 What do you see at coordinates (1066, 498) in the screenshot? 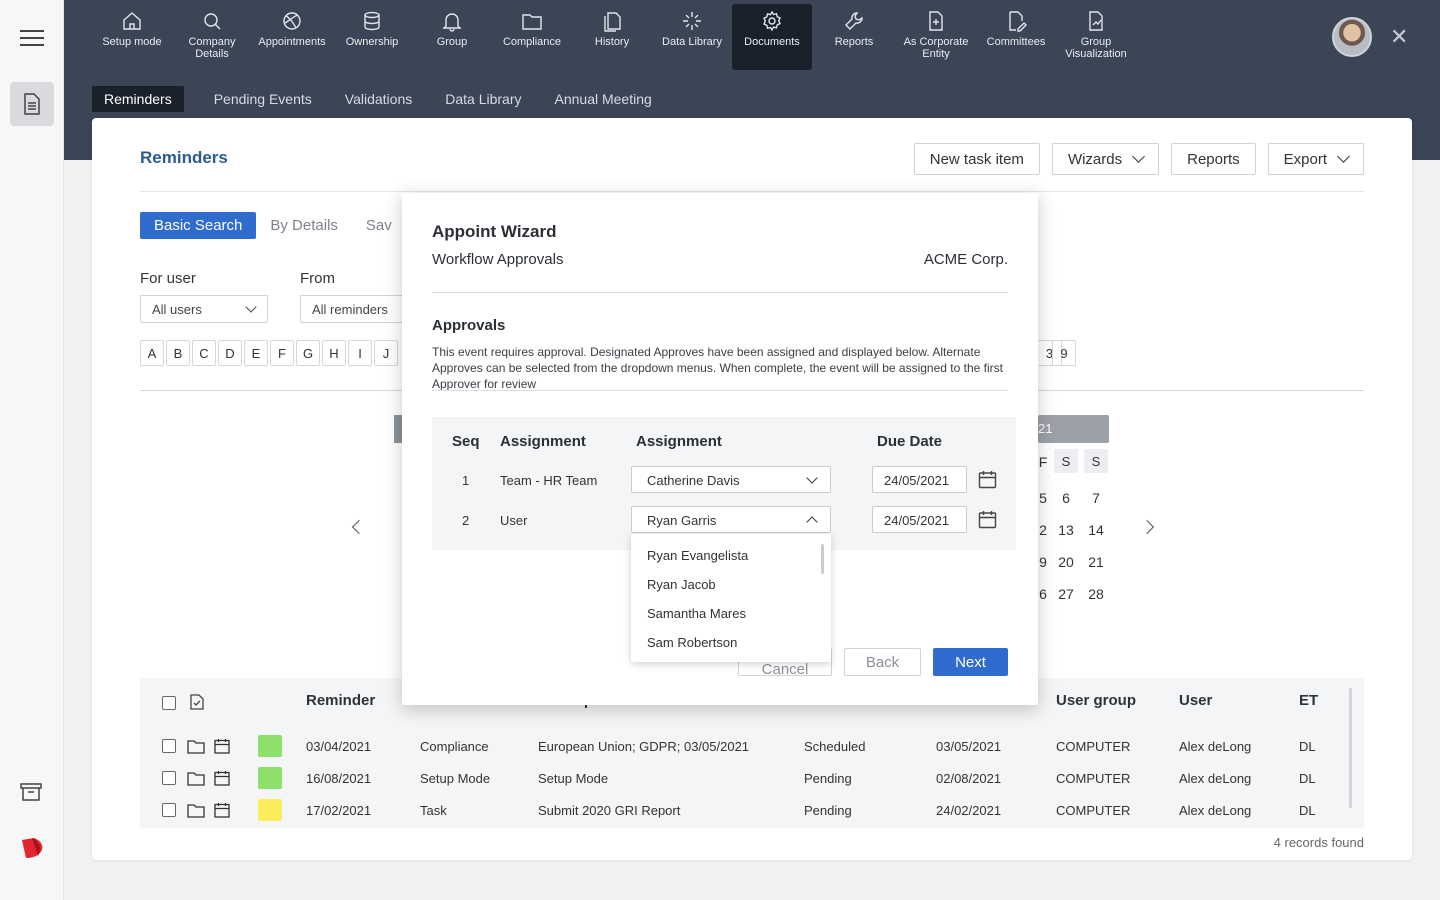
I see `calendar-day: 6` at bounding box center [1066, 498].